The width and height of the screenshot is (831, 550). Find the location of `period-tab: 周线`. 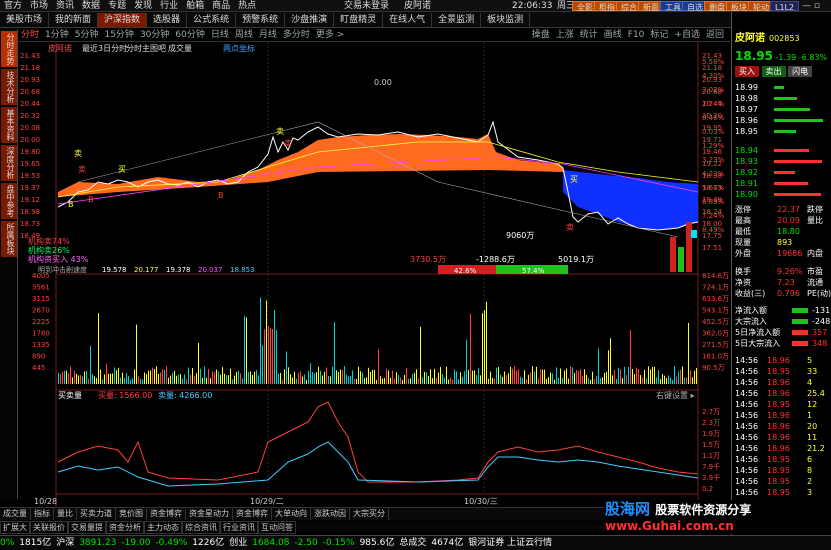

period-tab: 周线 is located at coordinates (244, 35).